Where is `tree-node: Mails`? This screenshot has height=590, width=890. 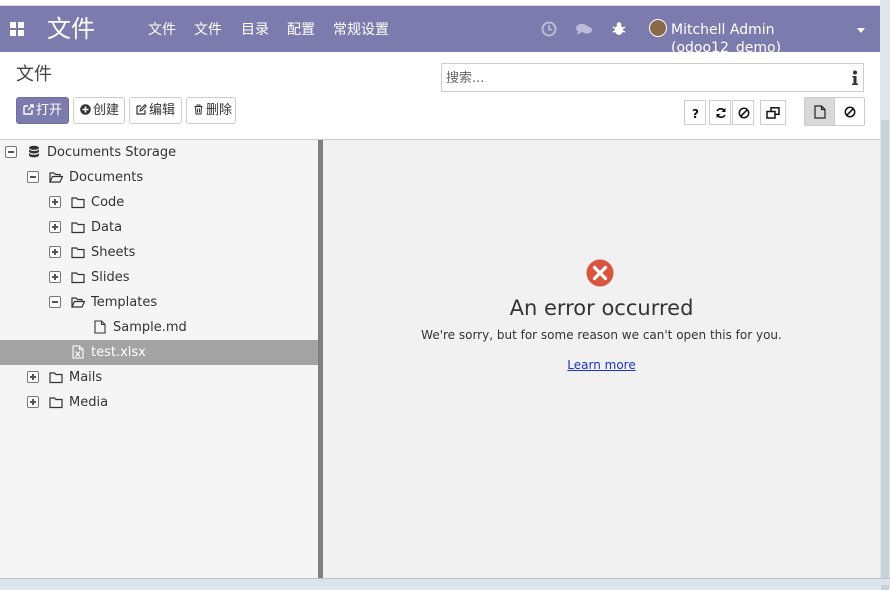 tree-node: Mails is located at coordinates (159, 377).